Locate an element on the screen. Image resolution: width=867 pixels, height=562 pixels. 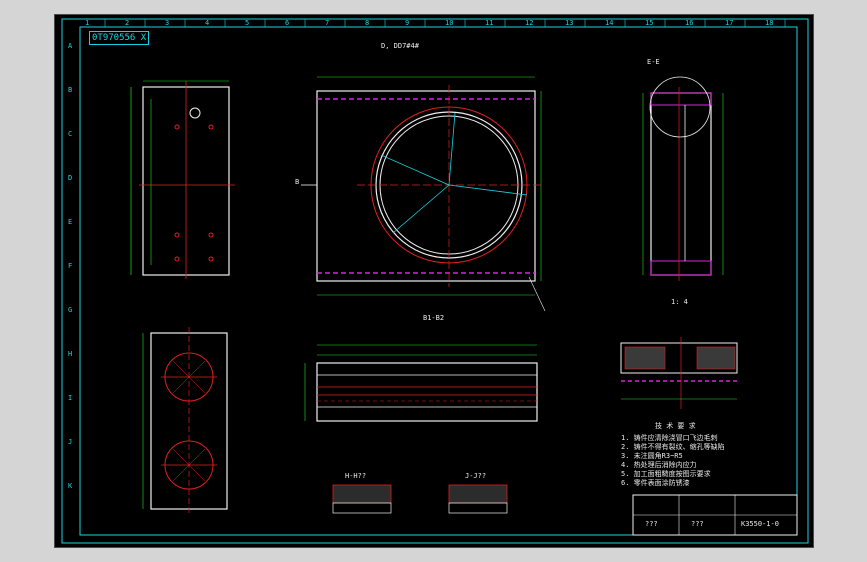
column-marker: 6 is located at coordinates (287, 23).